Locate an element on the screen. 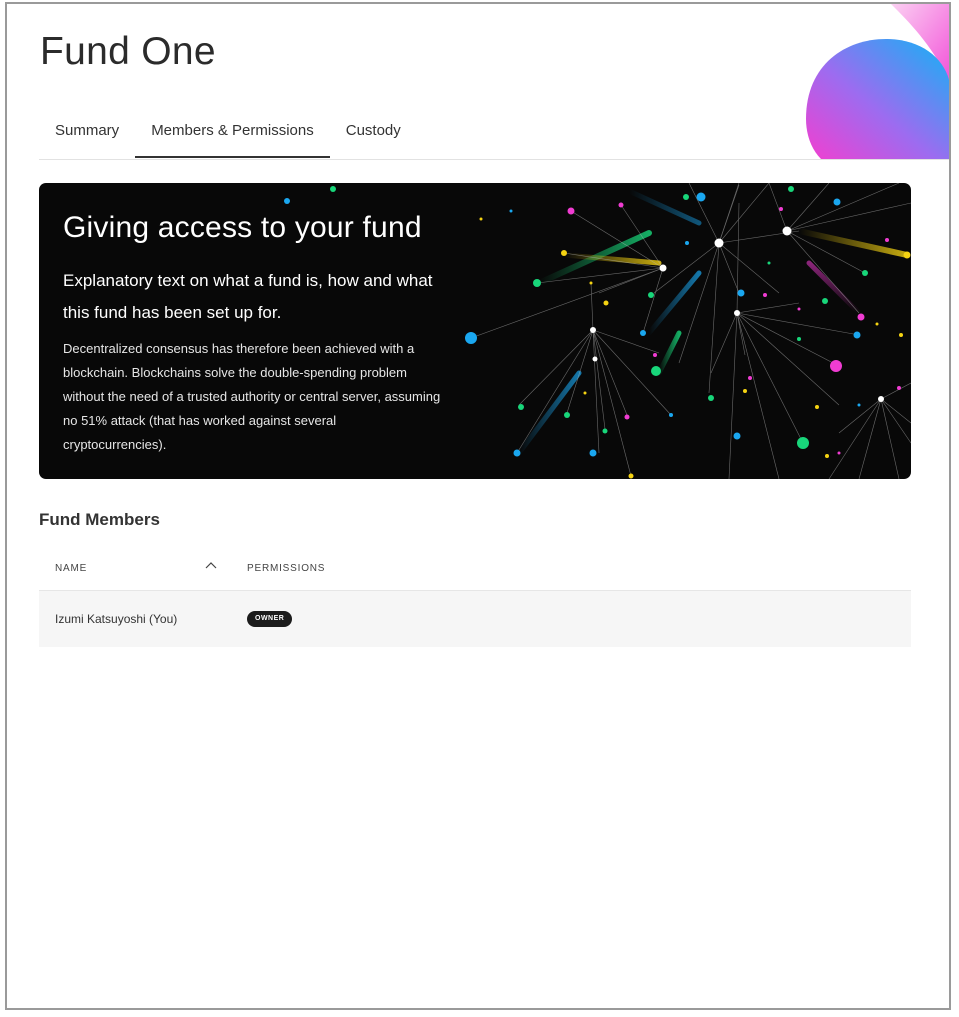  tab-custody: Custody is located at coordinates (373, 131).